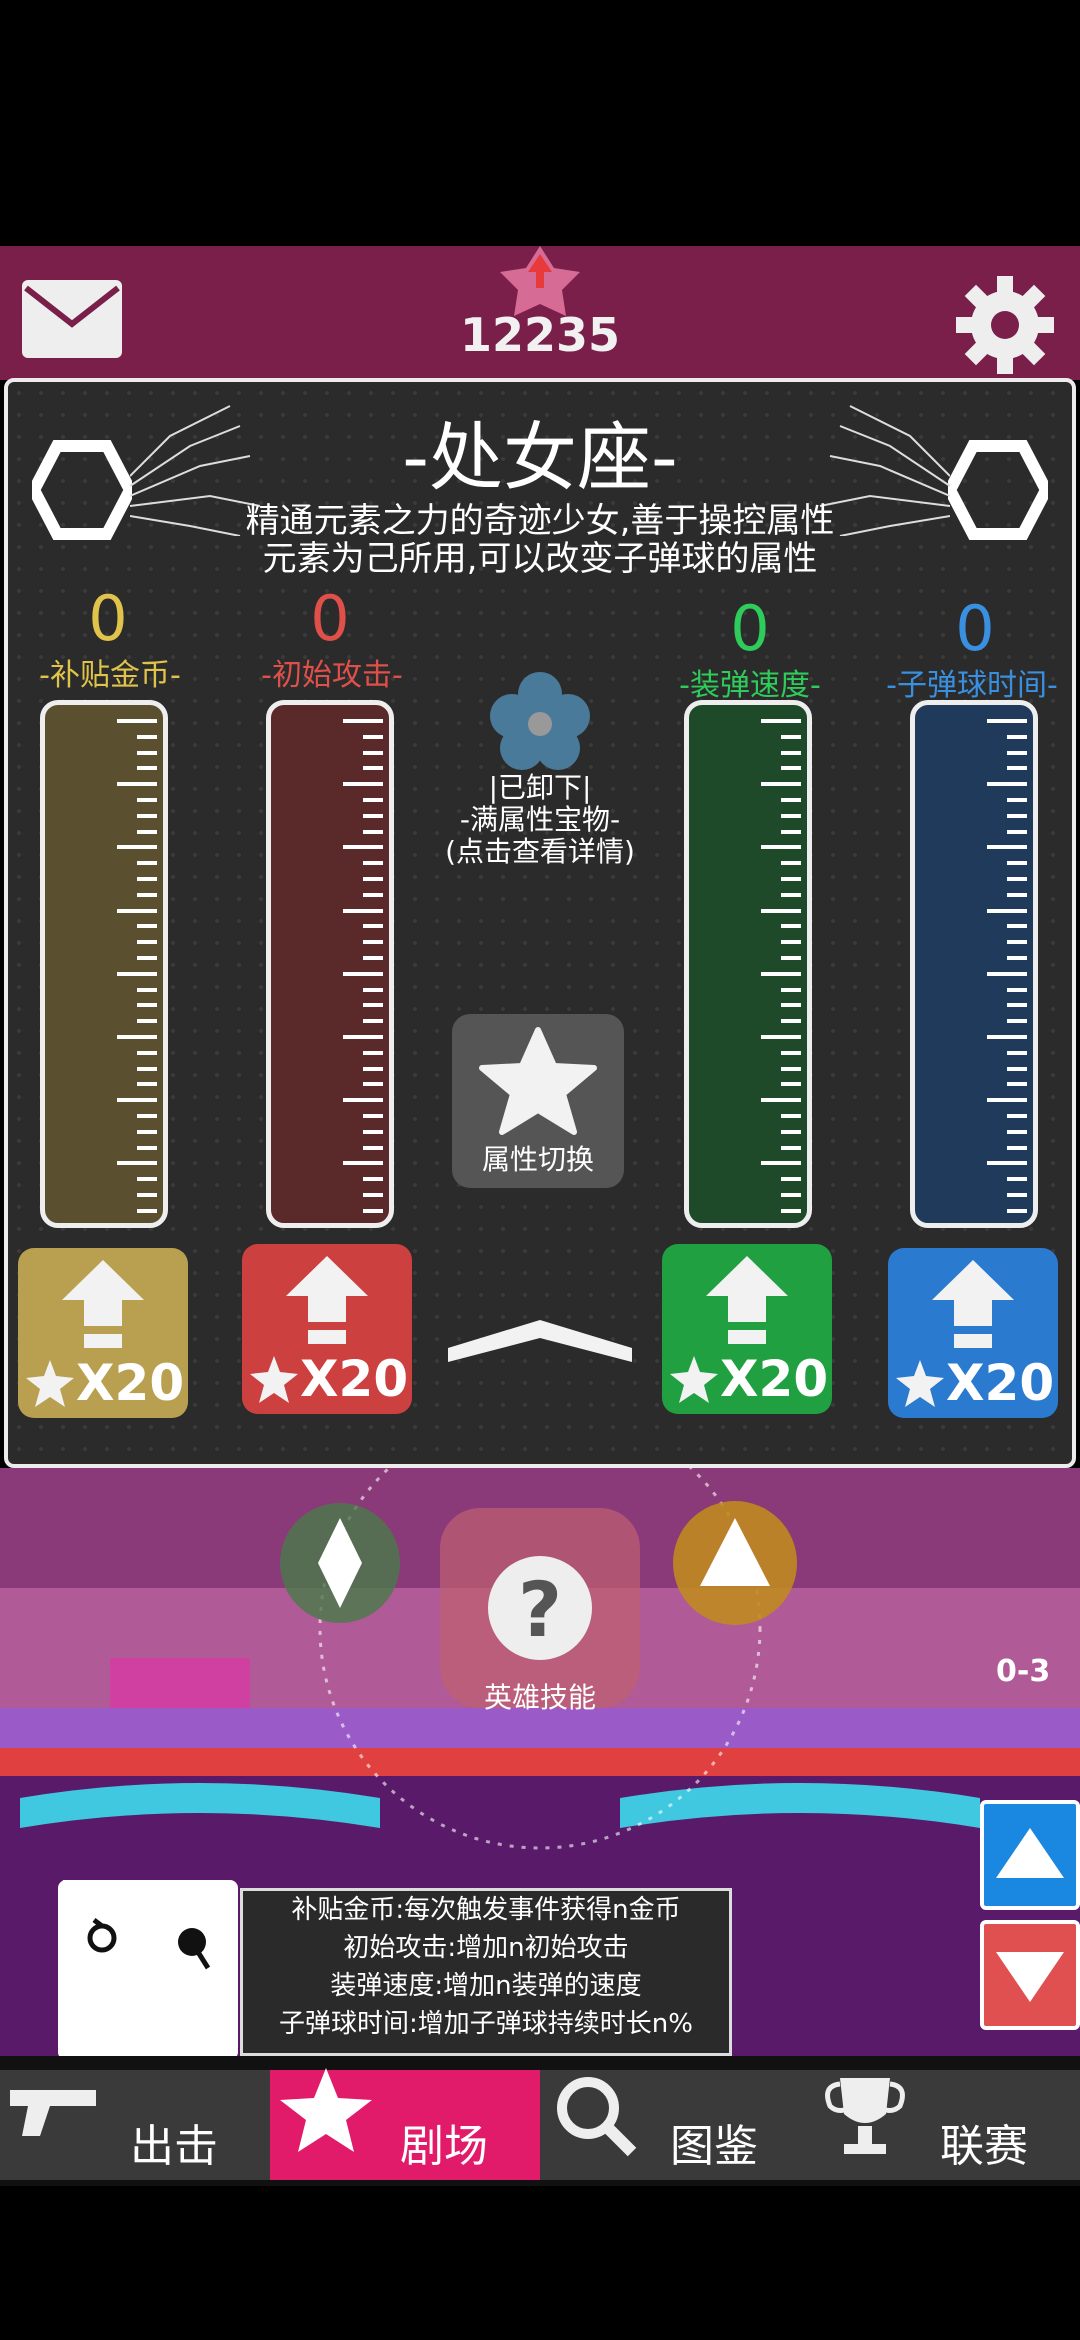 The height and width of the screenshot is (2340, 1080). Describe the element at coordinates (1030, 1975) in the screenshot. I see `scroll-down-button` at that location.